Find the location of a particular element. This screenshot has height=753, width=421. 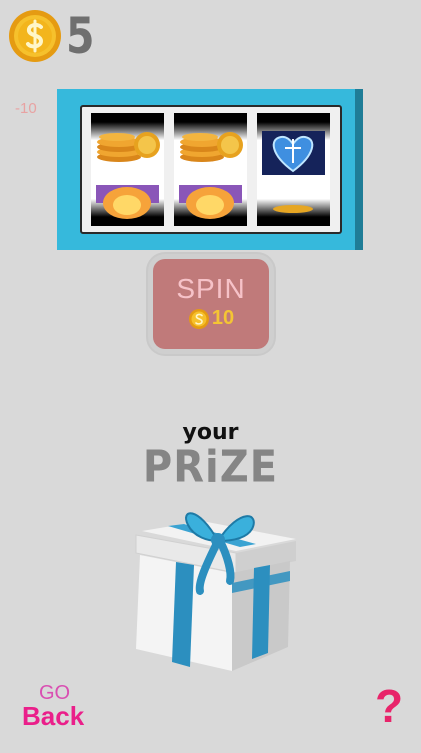

go-back-button: GO Back is located at coordinates (62, 706).